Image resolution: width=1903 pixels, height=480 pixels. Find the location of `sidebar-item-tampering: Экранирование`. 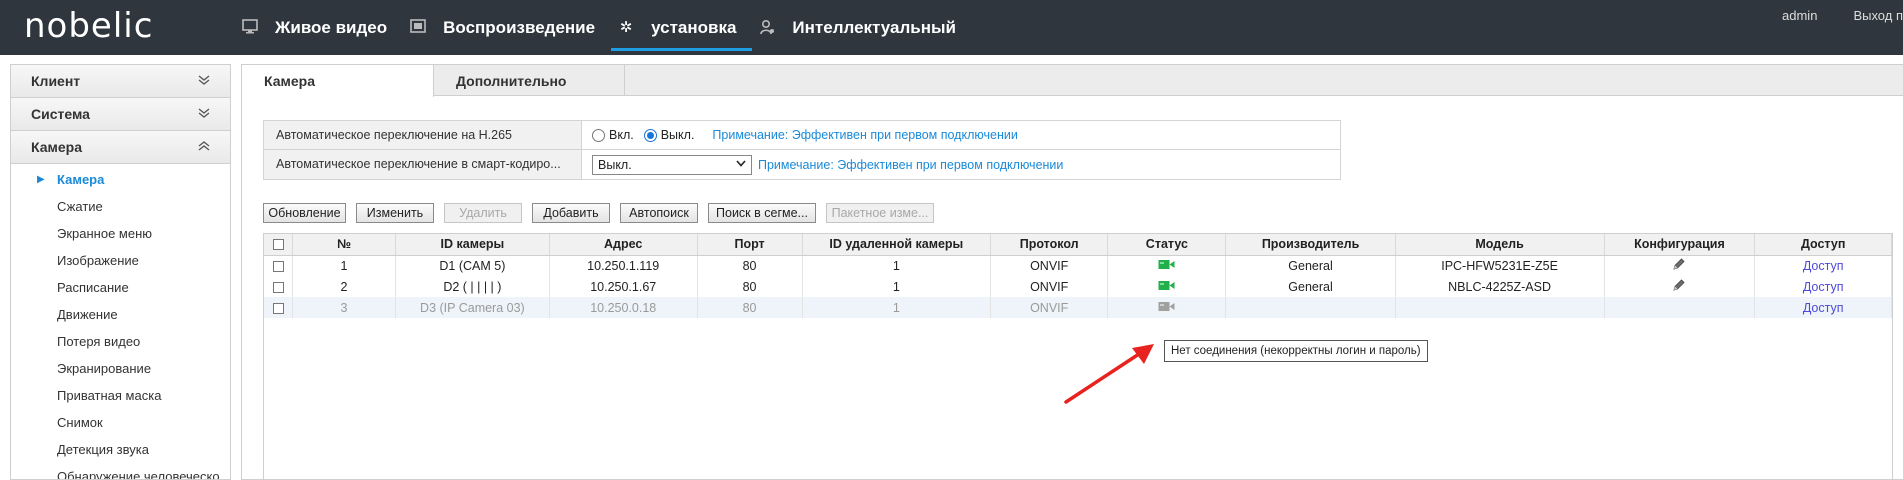

sidebar-item-tampering: Экранирование is located at coordinates (120, 368).